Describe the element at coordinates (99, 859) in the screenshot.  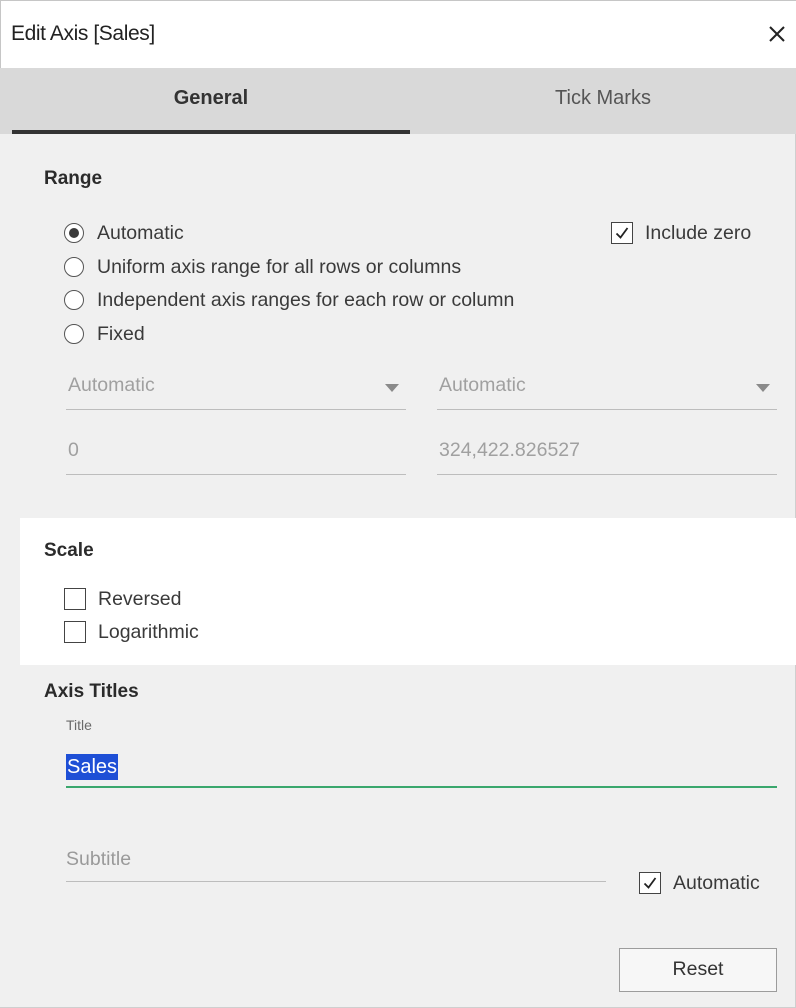
I see `subtitle-placeholder: Subtitle` at that location.